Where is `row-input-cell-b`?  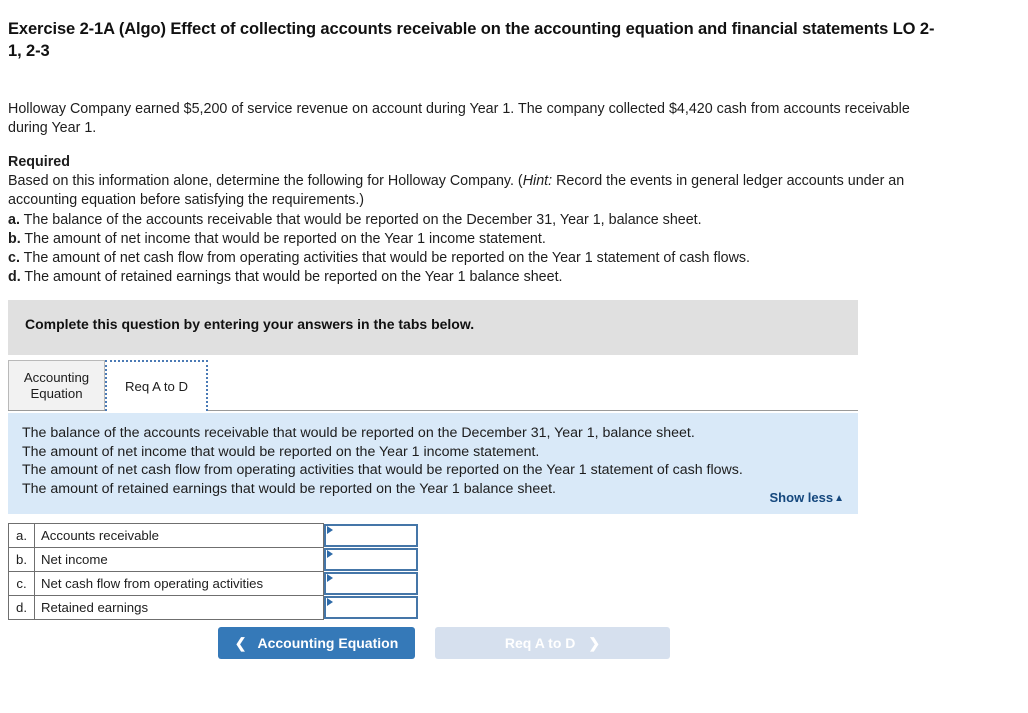
row-input-cell-b is located at coordinates (373, 559).